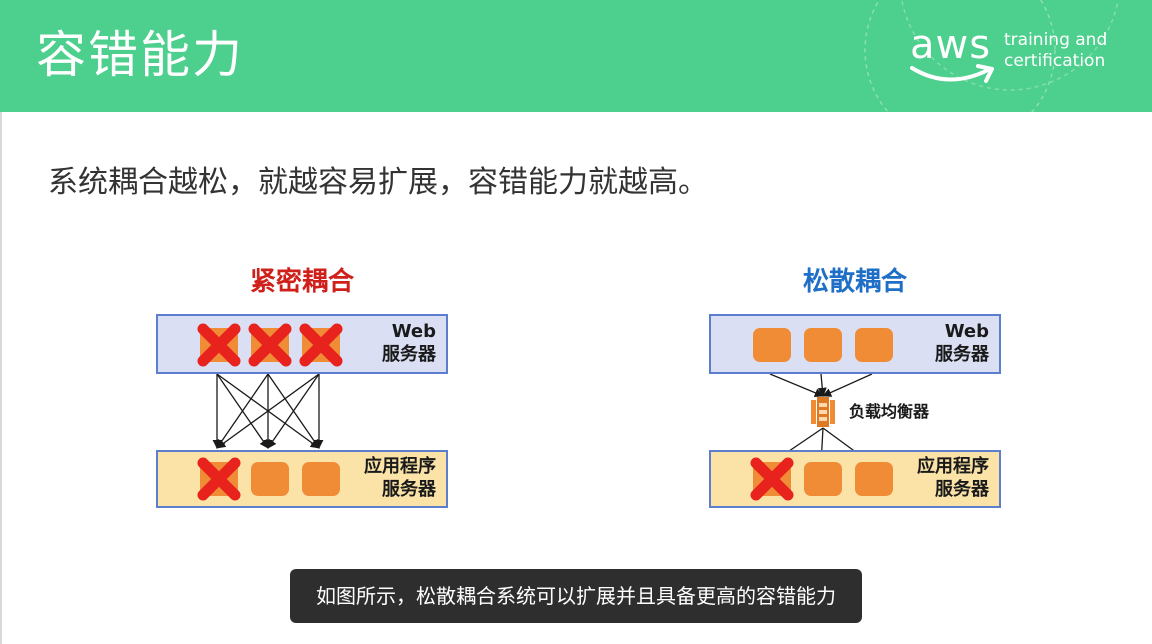 The height and width of the screenshot is (644, 1152). I want to click on tight-web-tier: Web 服务器, so click(302, 344).